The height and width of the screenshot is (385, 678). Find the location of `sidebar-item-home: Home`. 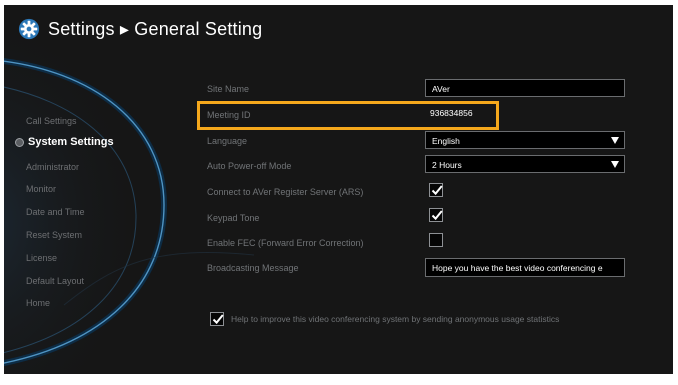

sidebar-item-home: Home is located at coordinates (38, 303).